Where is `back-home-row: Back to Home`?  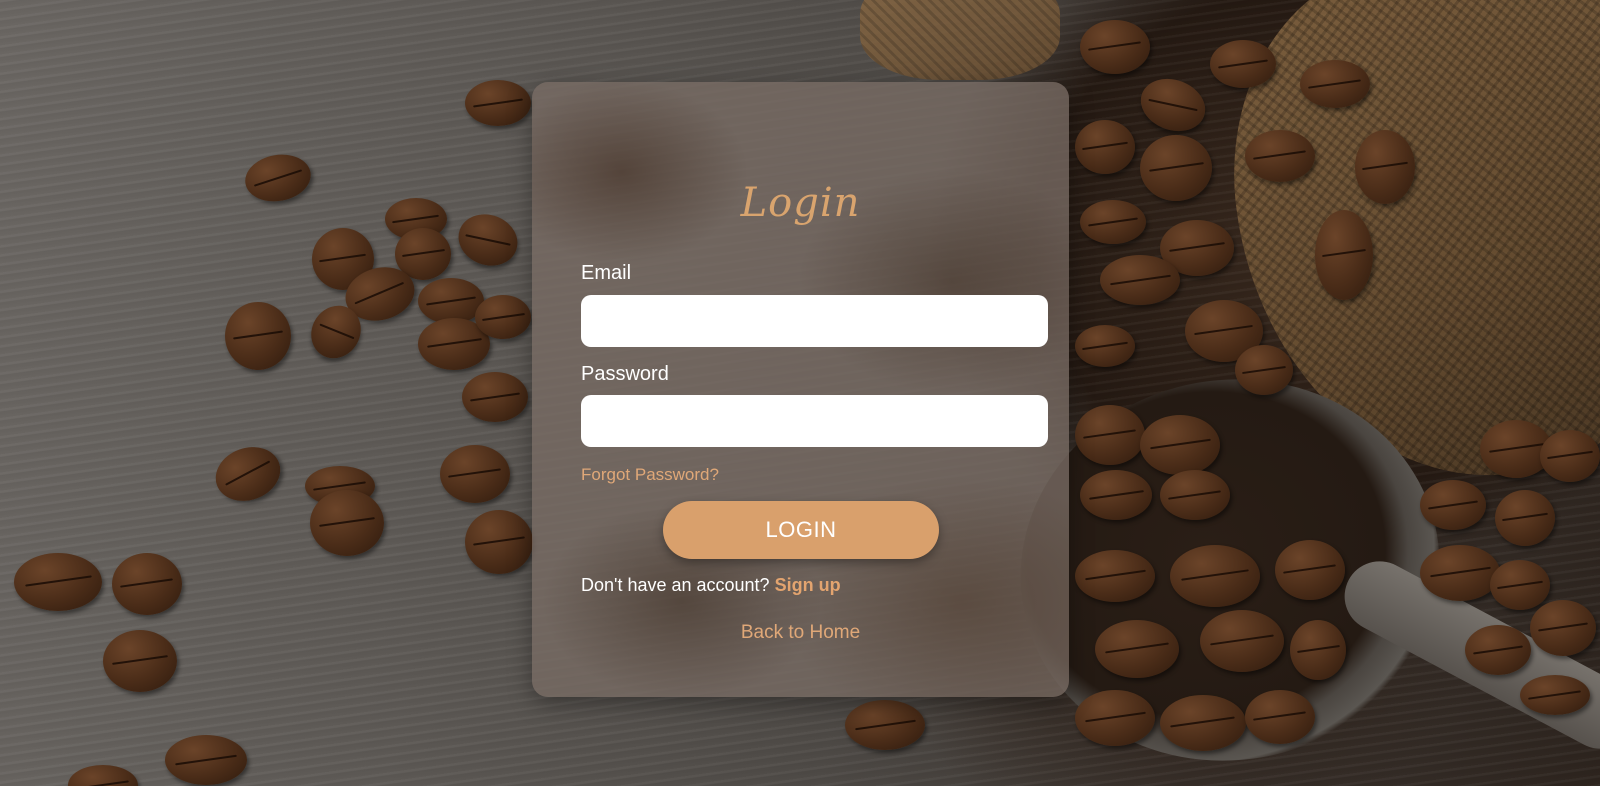 back-home-row: Back to Home is located at coordinates (800, 633).